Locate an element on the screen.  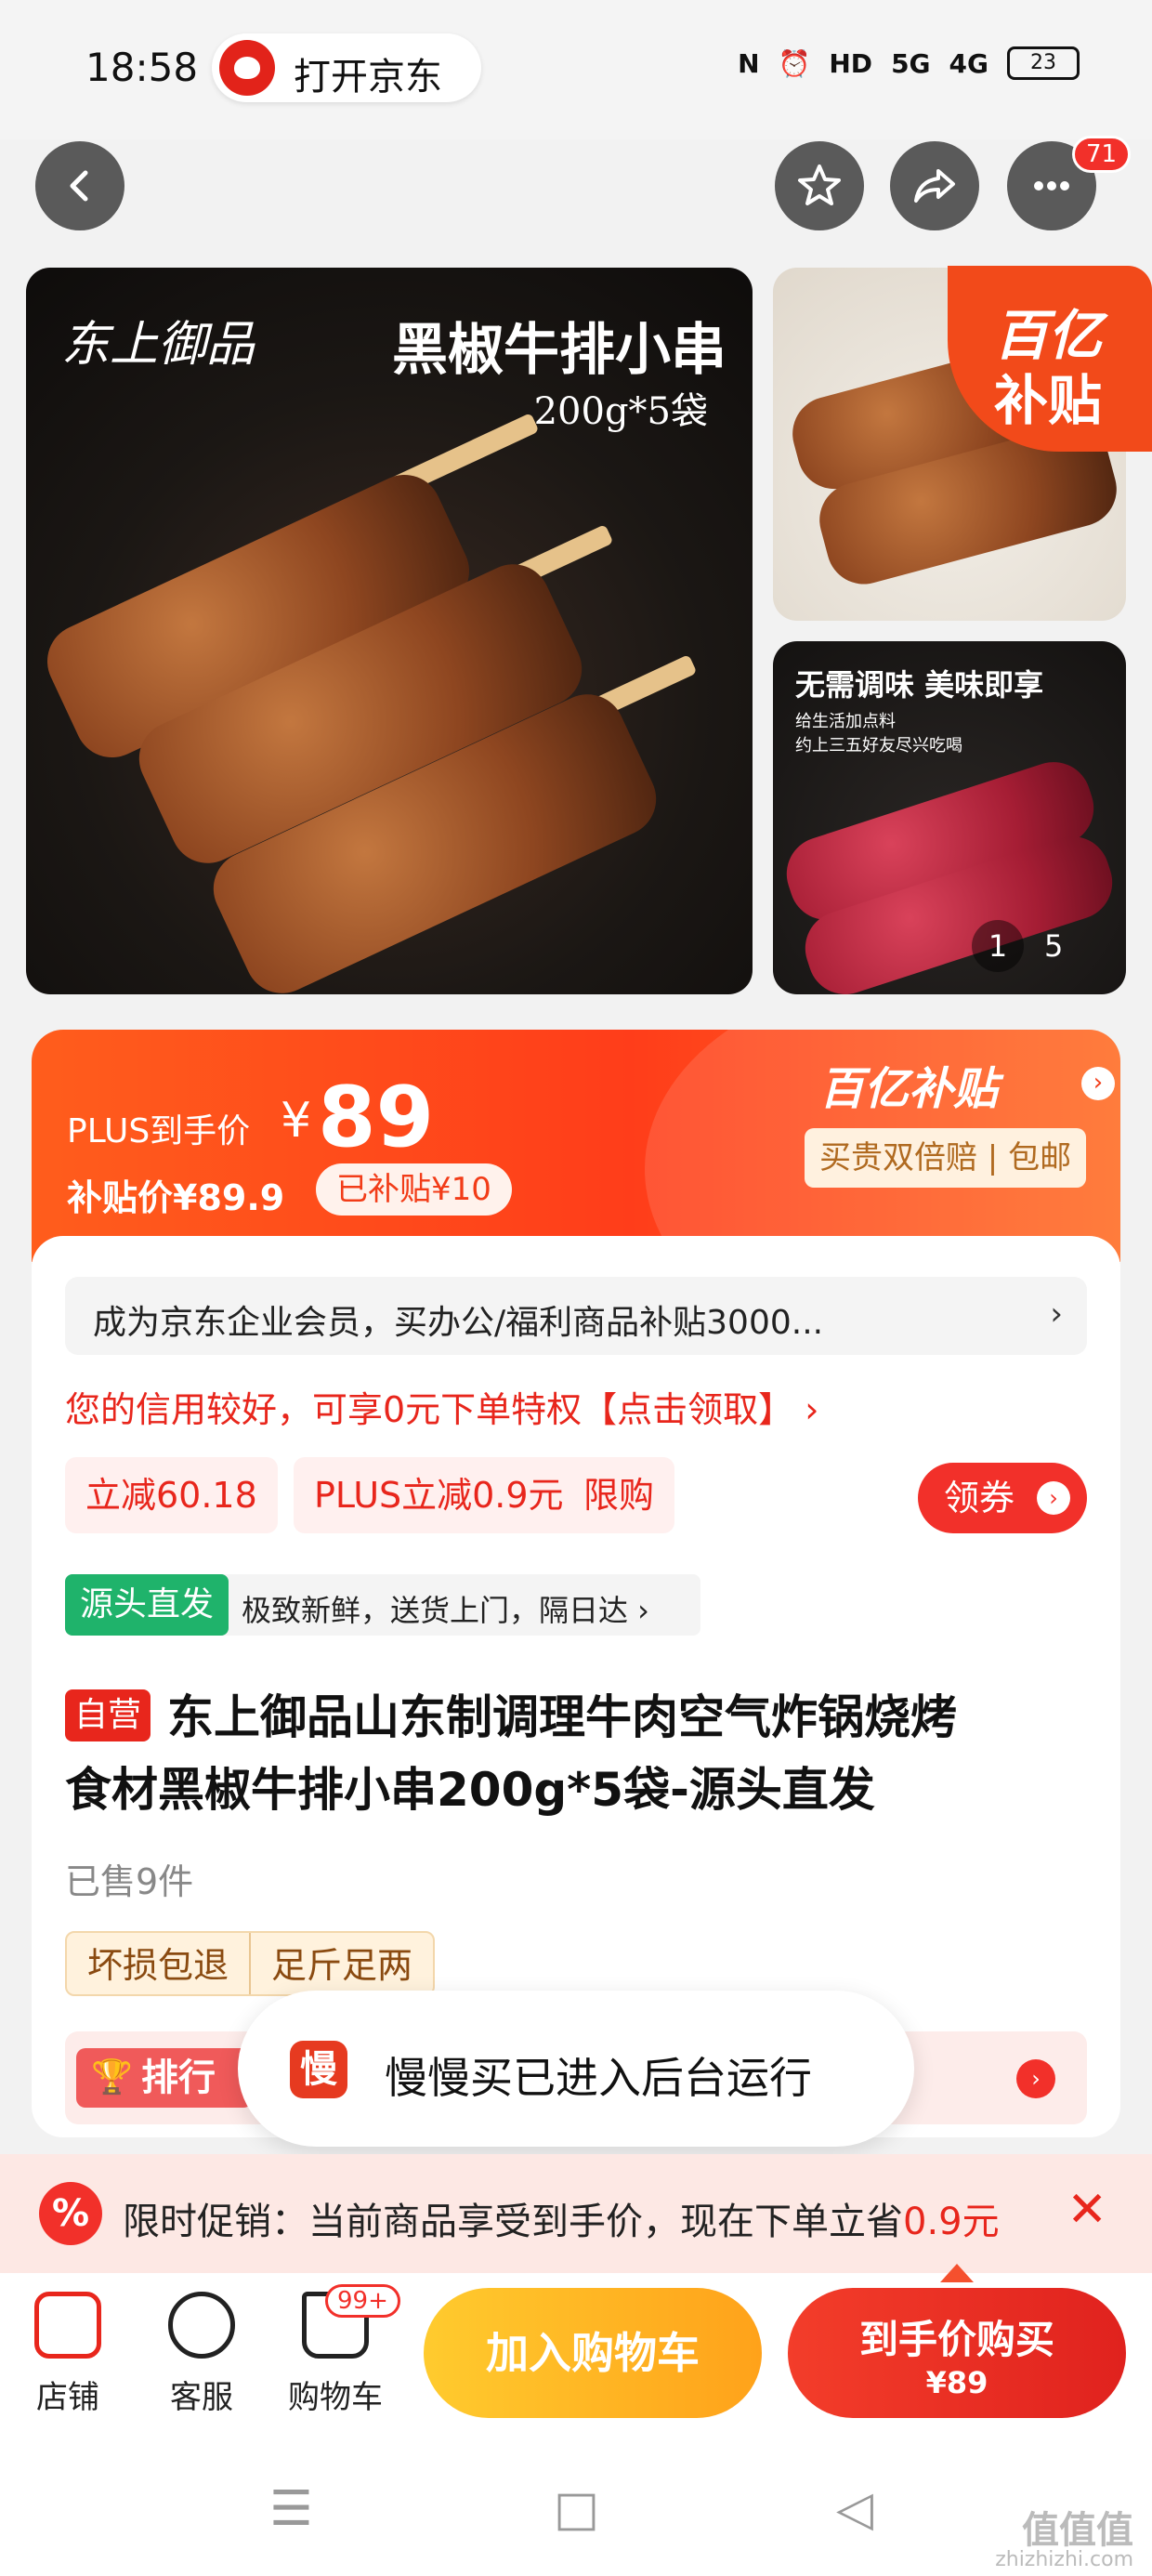
manmanmai-app-icon: 慢 is located at coordinates (318, 2069).